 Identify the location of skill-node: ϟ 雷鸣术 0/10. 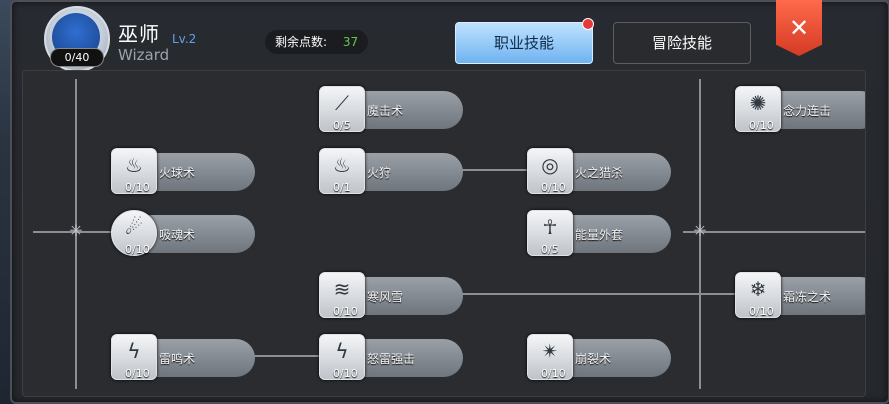
(183, 357).